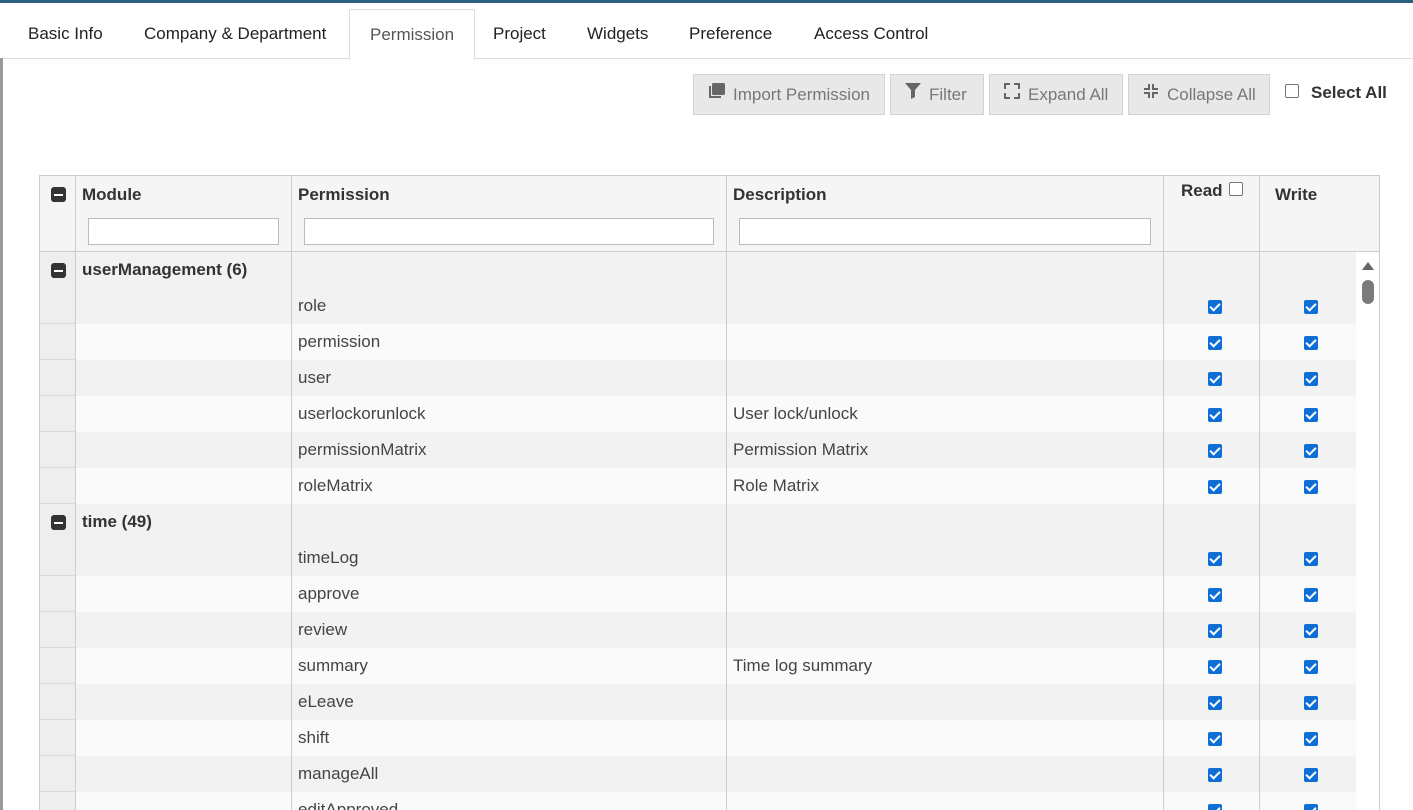 This screenshot has width=1413, height=810. Describe the element at coordinates (780, 194) in the screenshot. I see `header-description-label: Description` at that location.